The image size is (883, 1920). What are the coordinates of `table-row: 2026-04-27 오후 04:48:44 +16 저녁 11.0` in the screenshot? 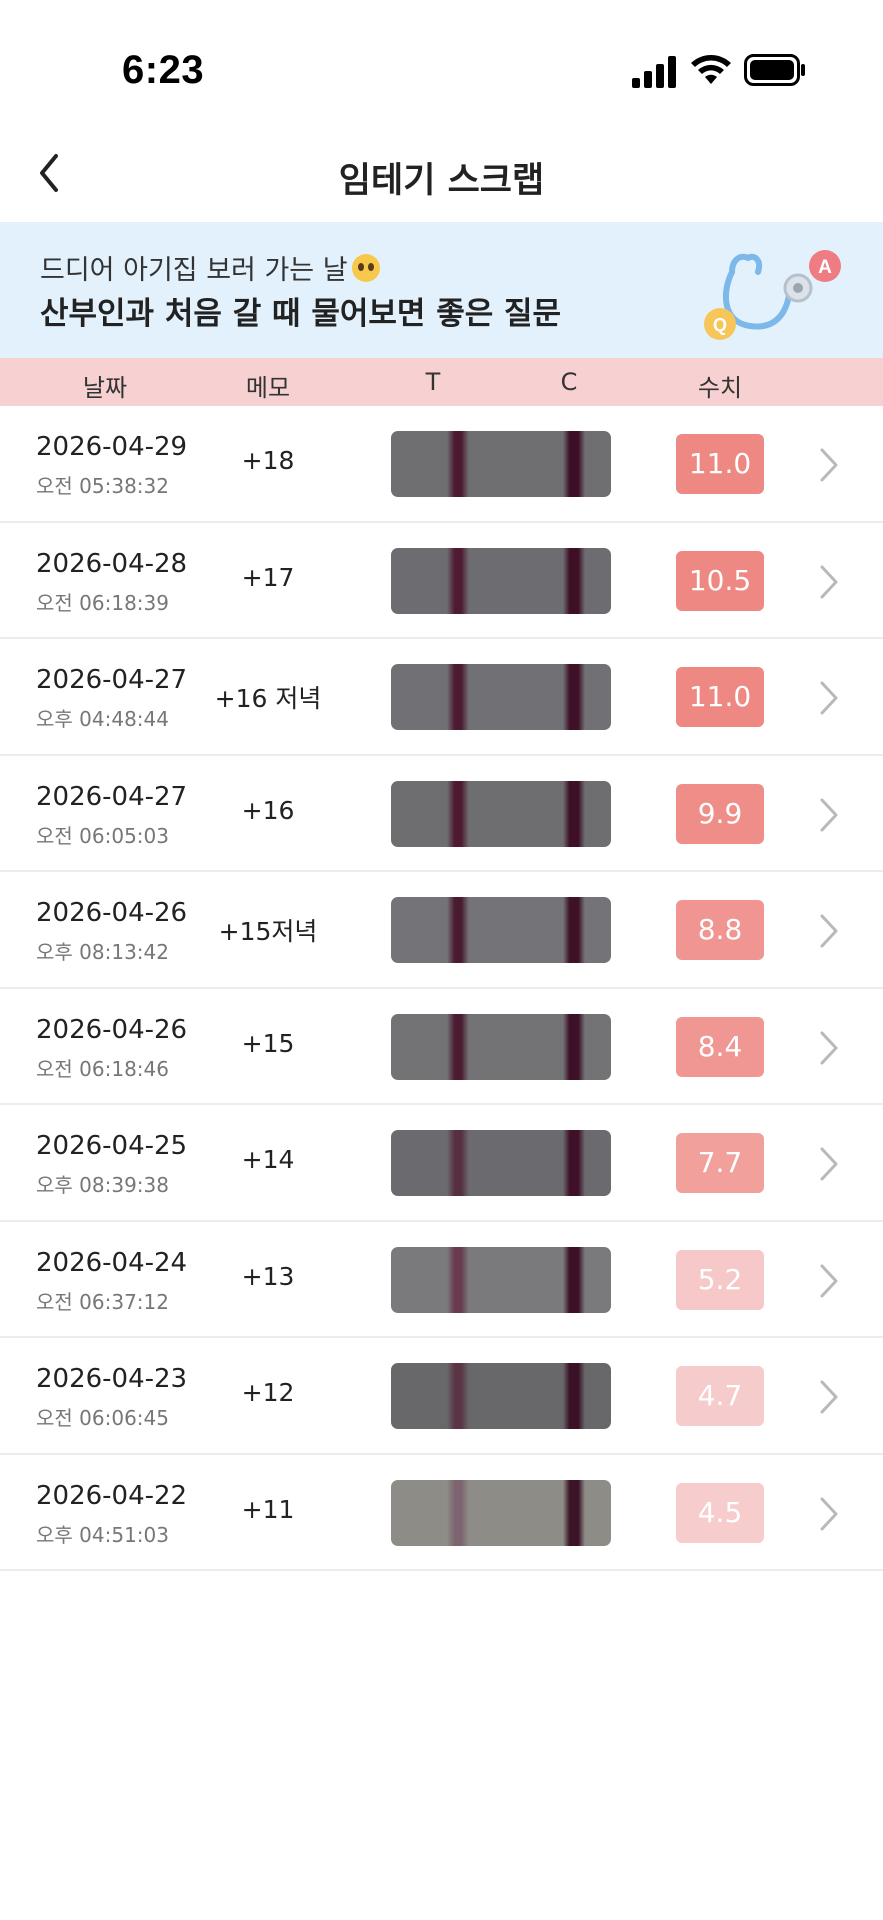 It's located at (441, 697).